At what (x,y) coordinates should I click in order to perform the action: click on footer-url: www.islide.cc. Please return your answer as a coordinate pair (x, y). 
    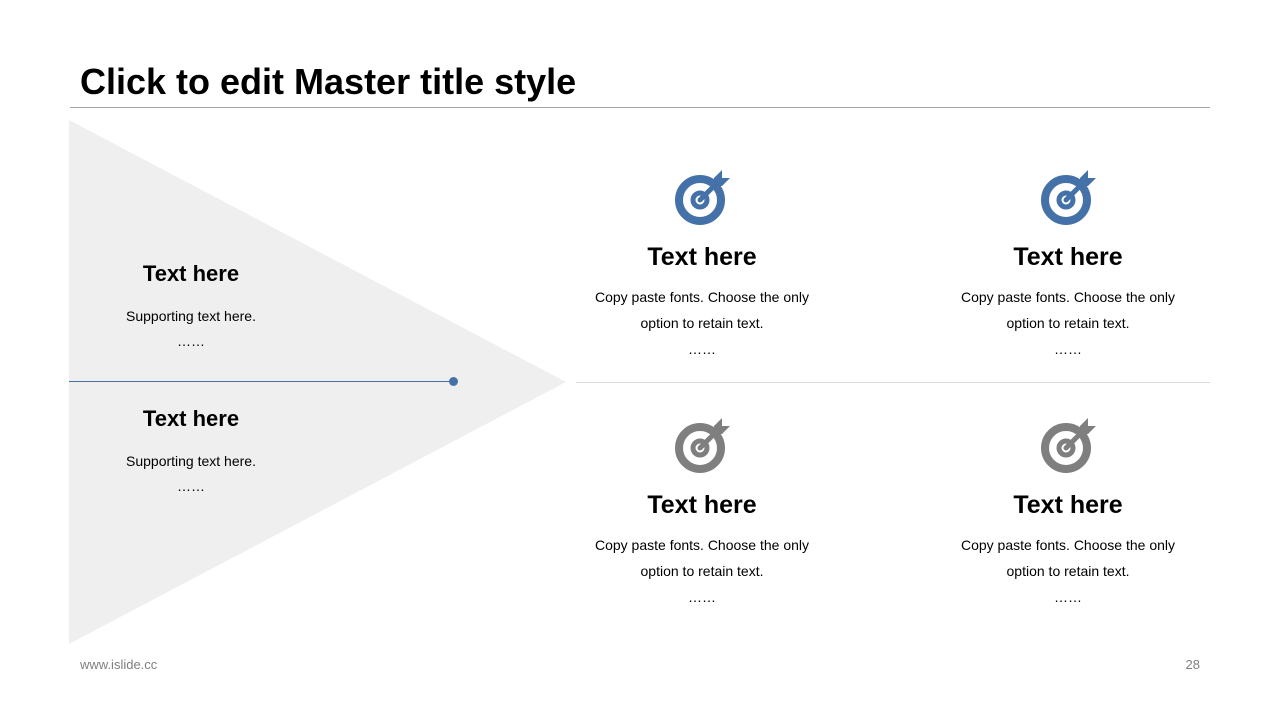
    Looking at the image, I should click on (119, 664).